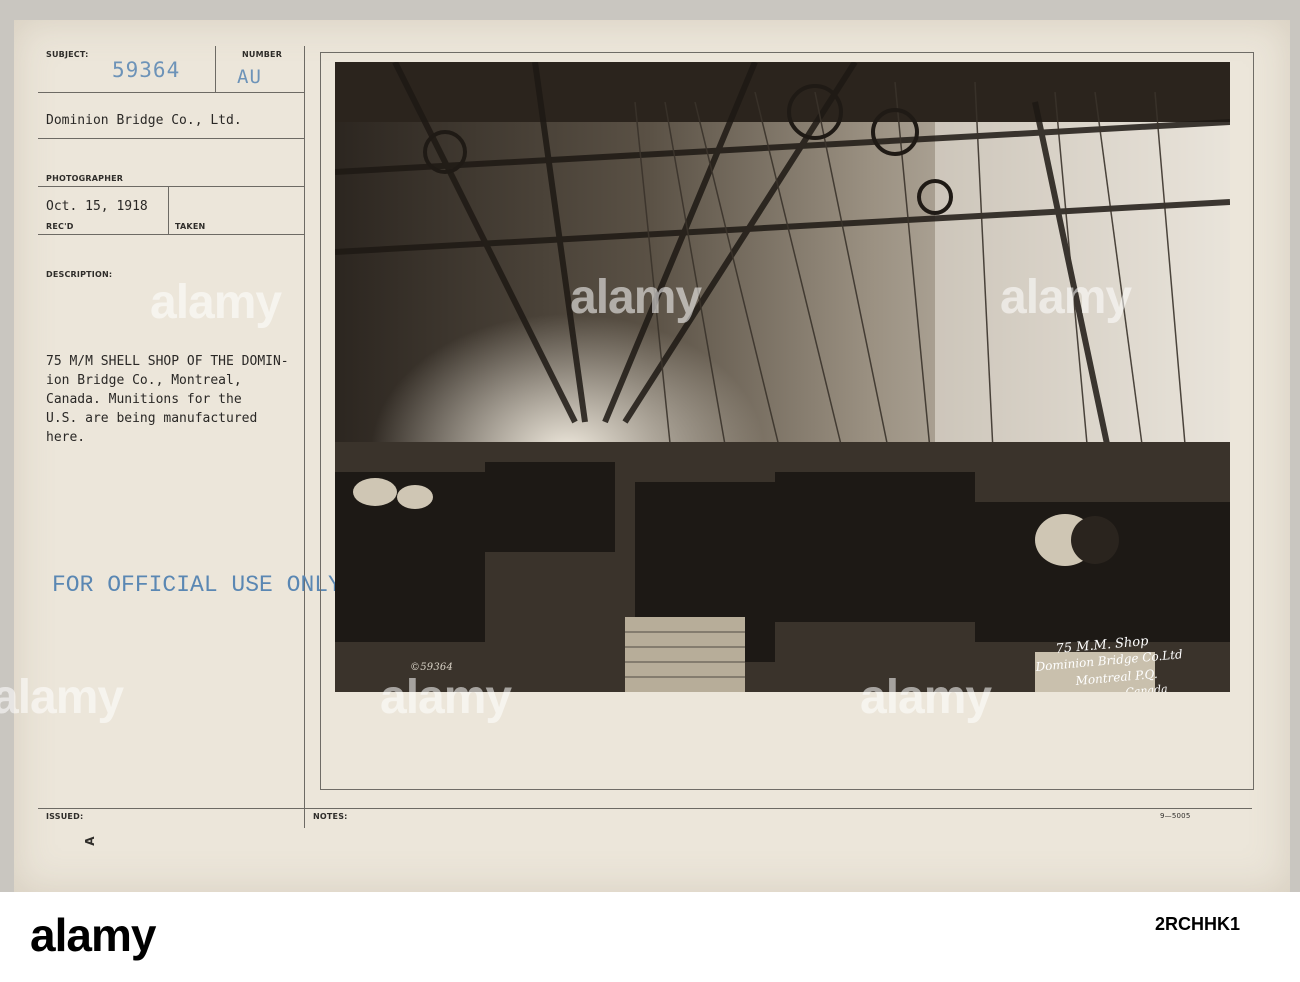  What do you see at coordinates (330, 816) in the screenshot?
I see `notes-label: NOTES:` at bounding box center [330, 816].